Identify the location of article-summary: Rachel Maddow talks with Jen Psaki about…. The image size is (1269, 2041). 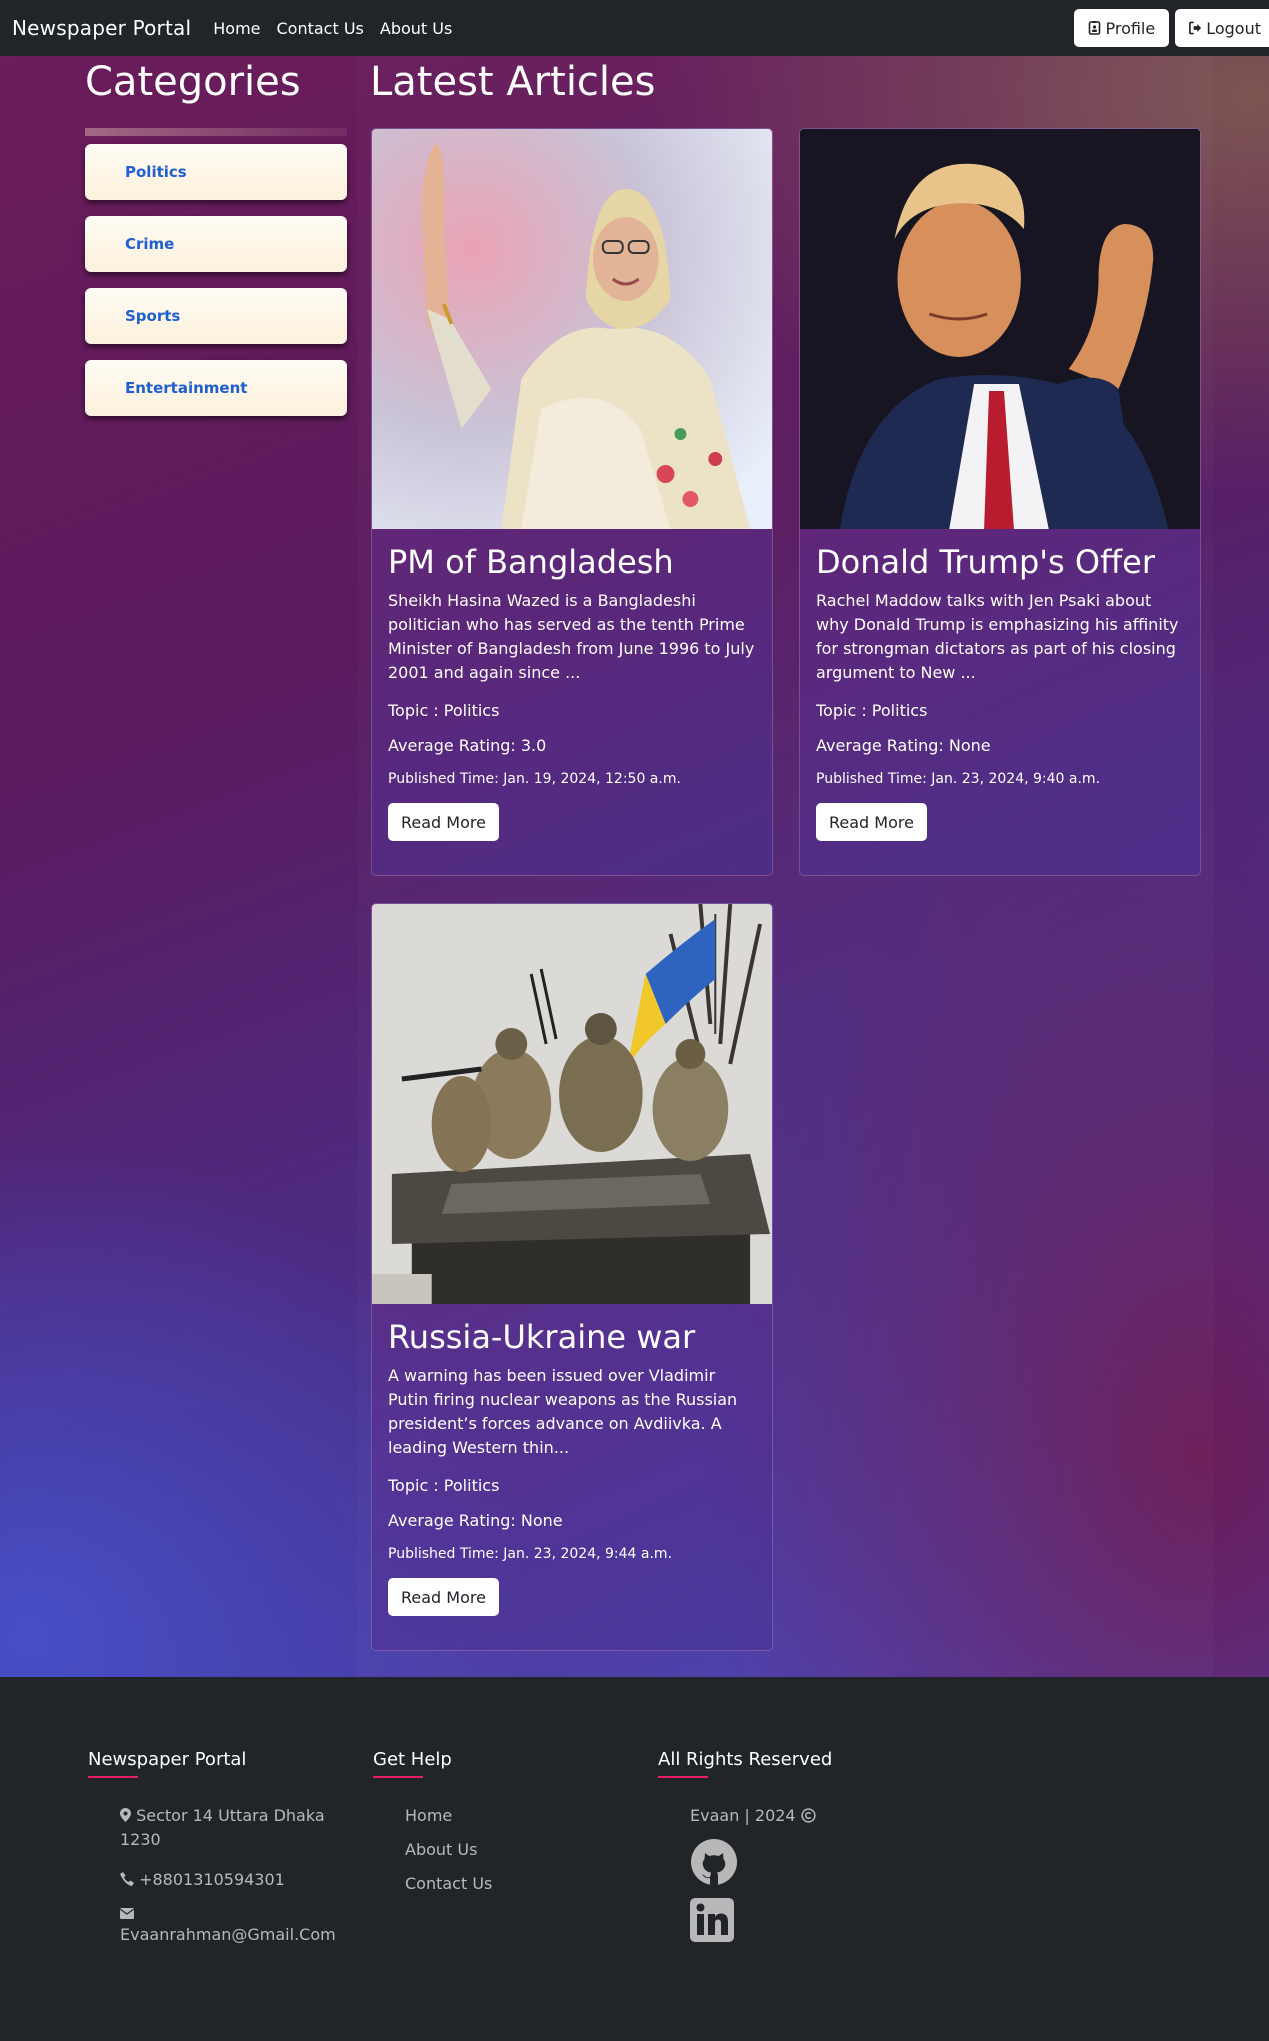
(997, 636).